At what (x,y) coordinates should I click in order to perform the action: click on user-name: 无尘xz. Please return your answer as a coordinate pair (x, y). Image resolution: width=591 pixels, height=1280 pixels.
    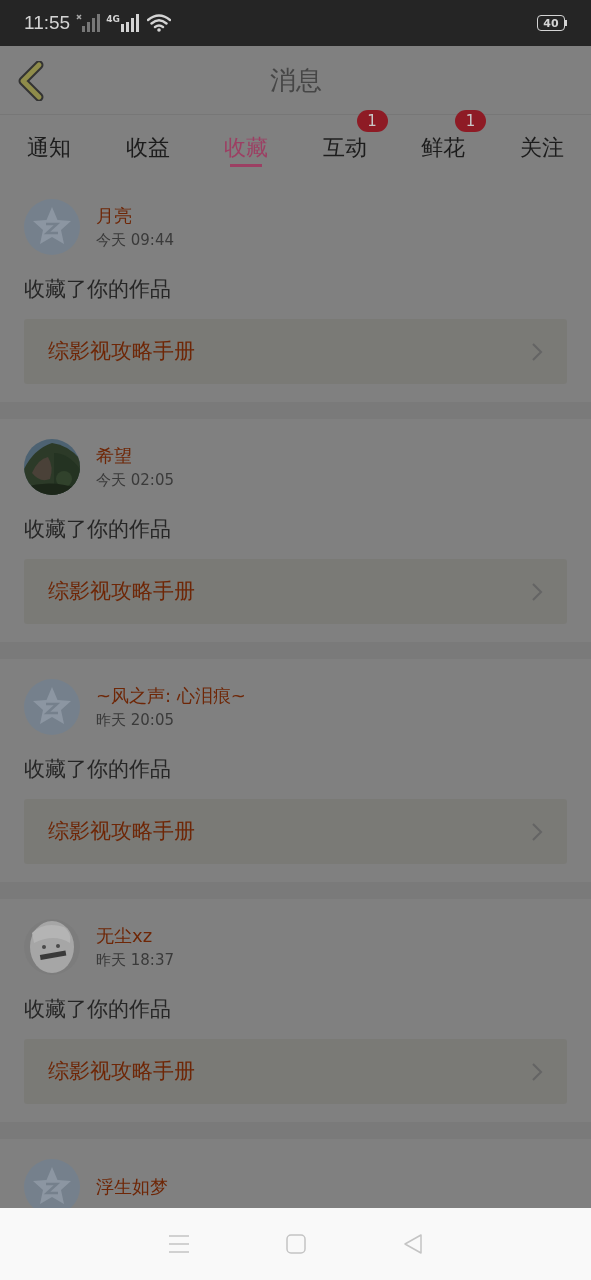
    Looking at the image, I should click on (135, 936).